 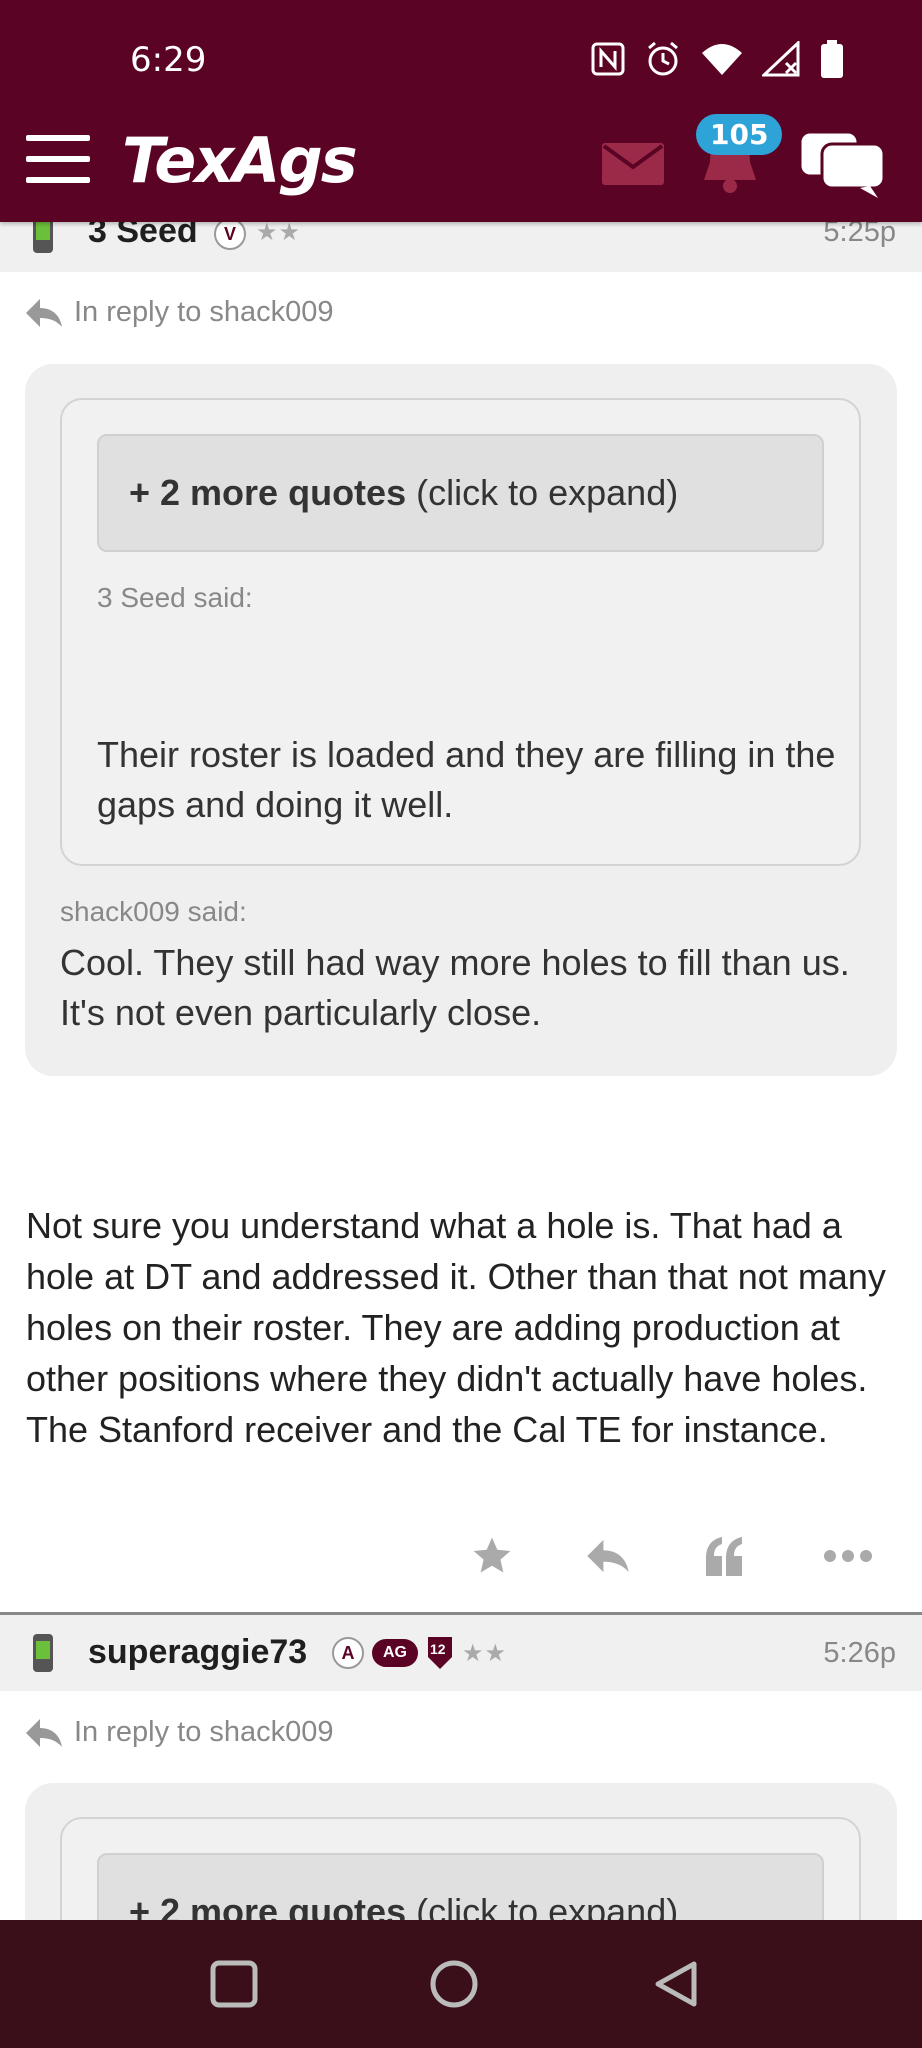 What do you see at coordinates (268, 492) in the screenshot?
I see `more-quotes-count: + 2 more quotes` at bounding box center [268, 492].